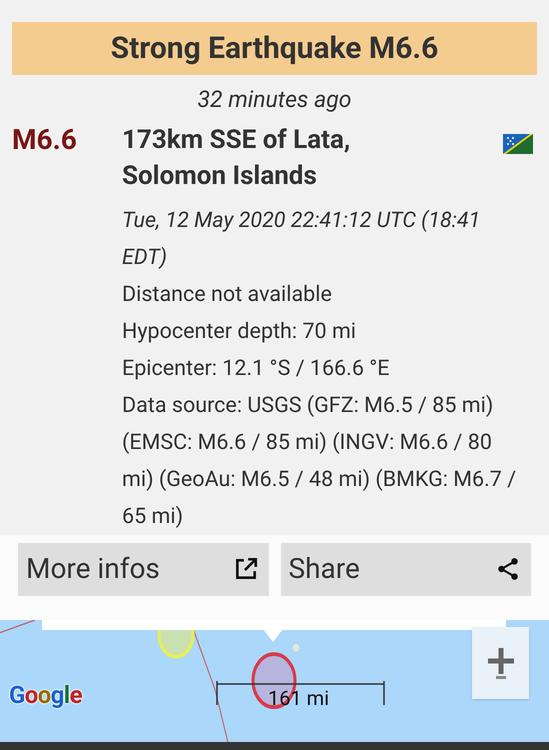 The width and height of the screenshot is (549, 750). What do you see at coordinates (320, 461) in the screenshot?
I see `detail-text: Data source: USGS (GFZ: M6.5 / 85 mi) (EMSC: M6.6 / 85 mi) (INGV: M6.6 / 80 mi) (GeoAu: M6.5 / 48 mi) (BMKG: M6.7 / 65 mi)` at bounding box center [320, 461].